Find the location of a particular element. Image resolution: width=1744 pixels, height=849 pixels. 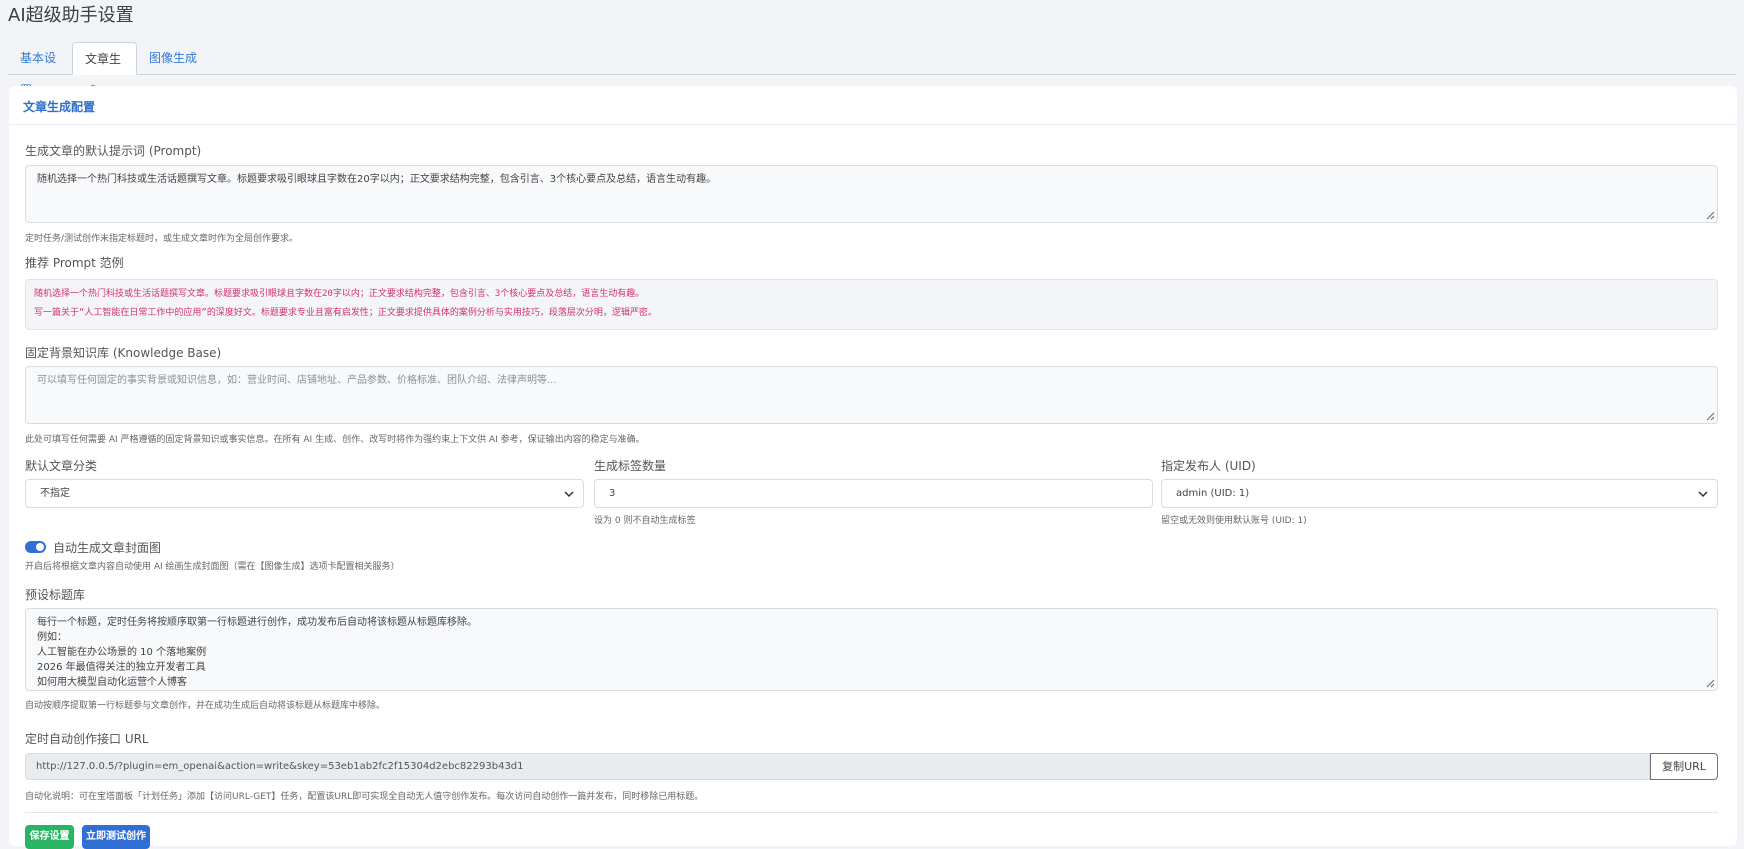

titles-hint: 自动按顺序提取第一行标题参与文章创作，并在成功生成后自动将该标题从标题库中移除。 is located at coordinates (205, 706).